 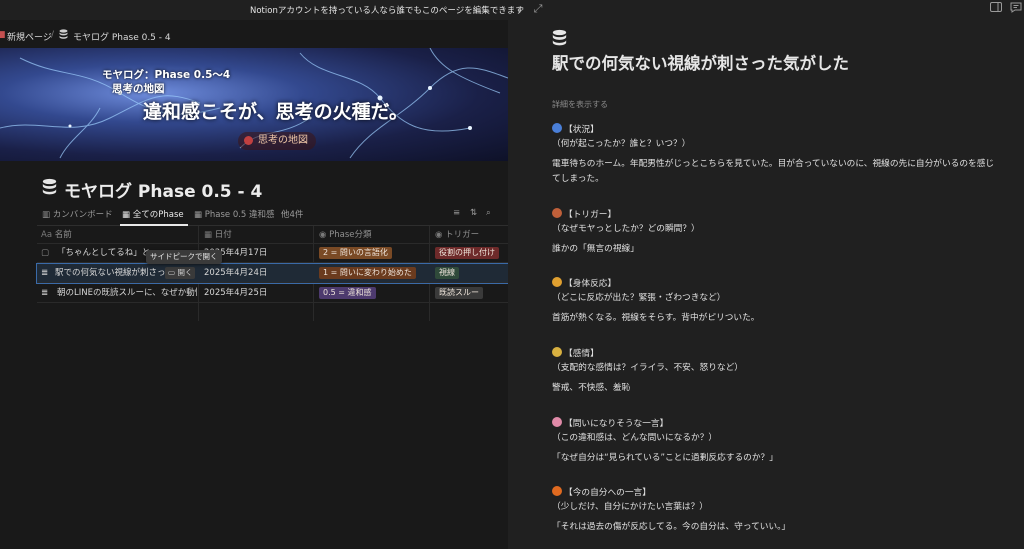 I want to click on open-button: ▭ 開く, so click(x=180, y=273).